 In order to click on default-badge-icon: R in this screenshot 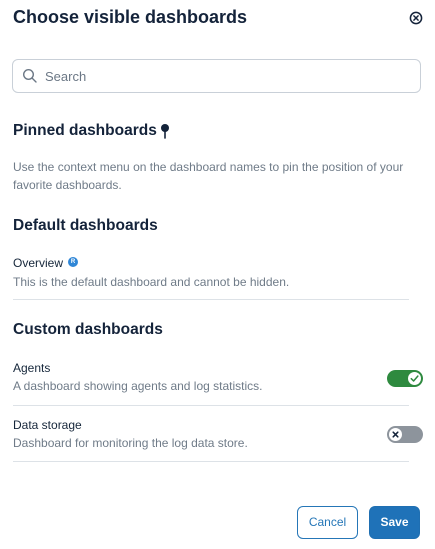, I will do `click(73, 262)`.